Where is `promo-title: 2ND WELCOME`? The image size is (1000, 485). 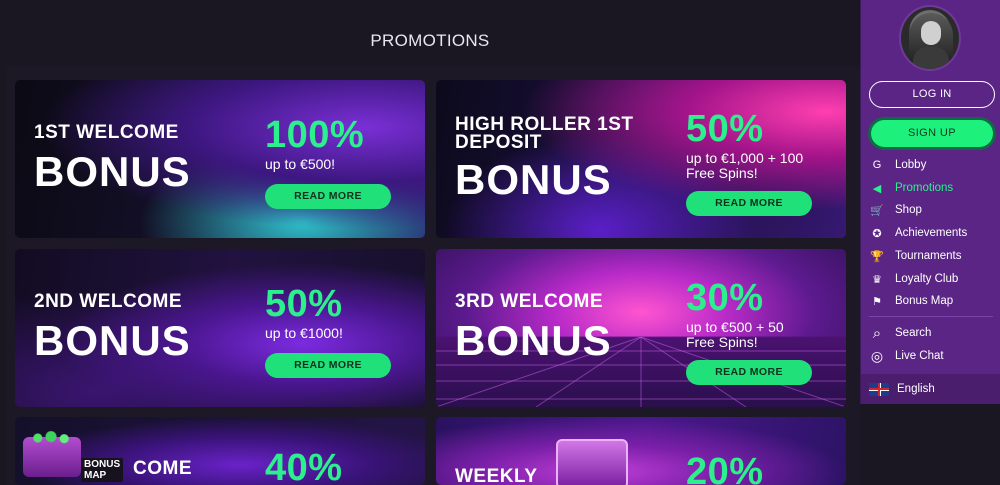
promo-title: 2ND WELCOME is located at coordinates (108, 301).